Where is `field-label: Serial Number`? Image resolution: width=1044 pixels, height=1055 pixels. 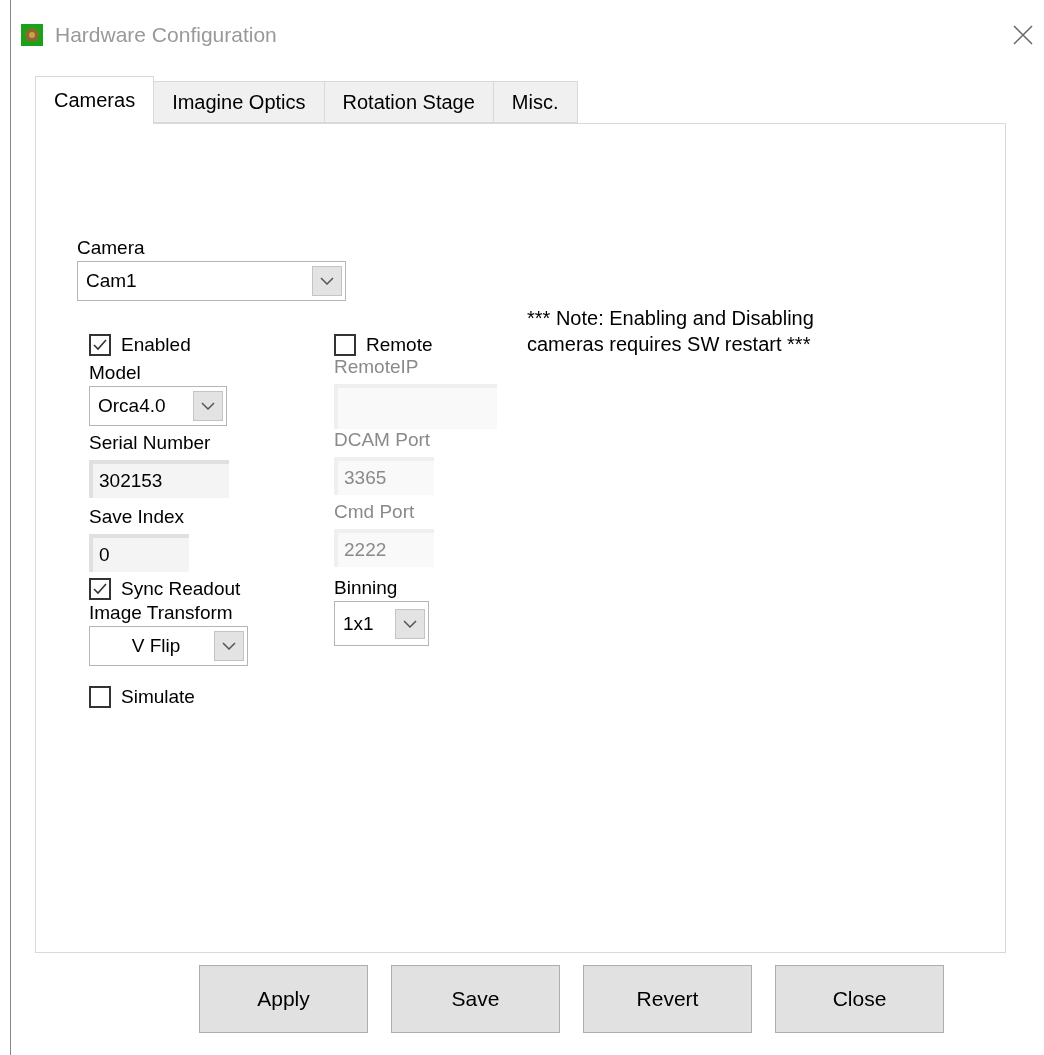 field-label: Serial Number is located at coordinates (150, 443).